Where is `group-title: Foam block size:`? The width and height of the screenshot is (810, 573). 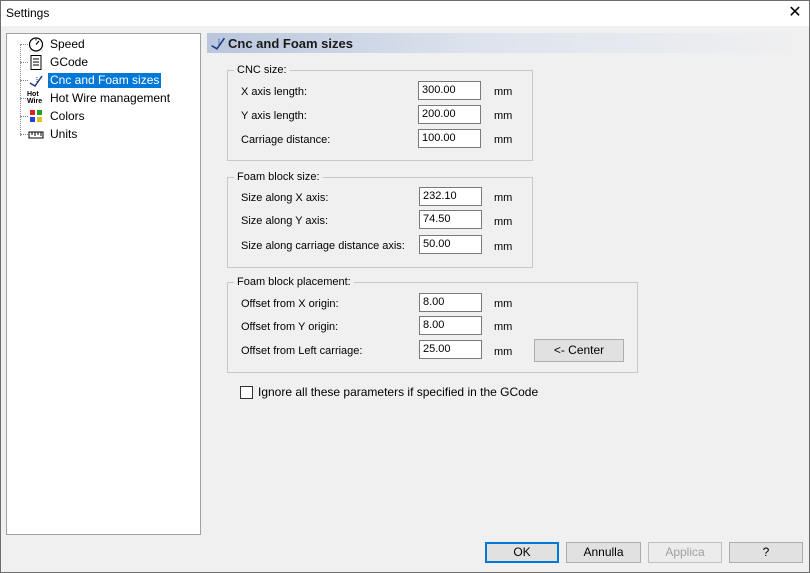 group-title: Foam block size: is located at coordinates (278, 177).